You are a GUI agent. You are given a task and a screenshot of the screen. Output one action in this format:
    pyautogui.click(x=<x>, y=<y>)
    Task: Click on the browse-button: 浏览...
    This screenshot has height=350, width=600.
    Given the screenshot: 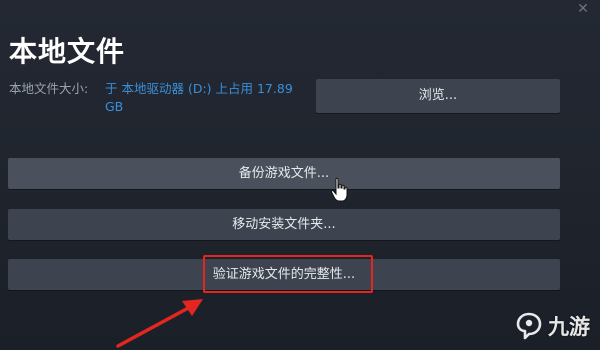 What is the action you would take?
    pyautogui.click(x=438, y=96)
    